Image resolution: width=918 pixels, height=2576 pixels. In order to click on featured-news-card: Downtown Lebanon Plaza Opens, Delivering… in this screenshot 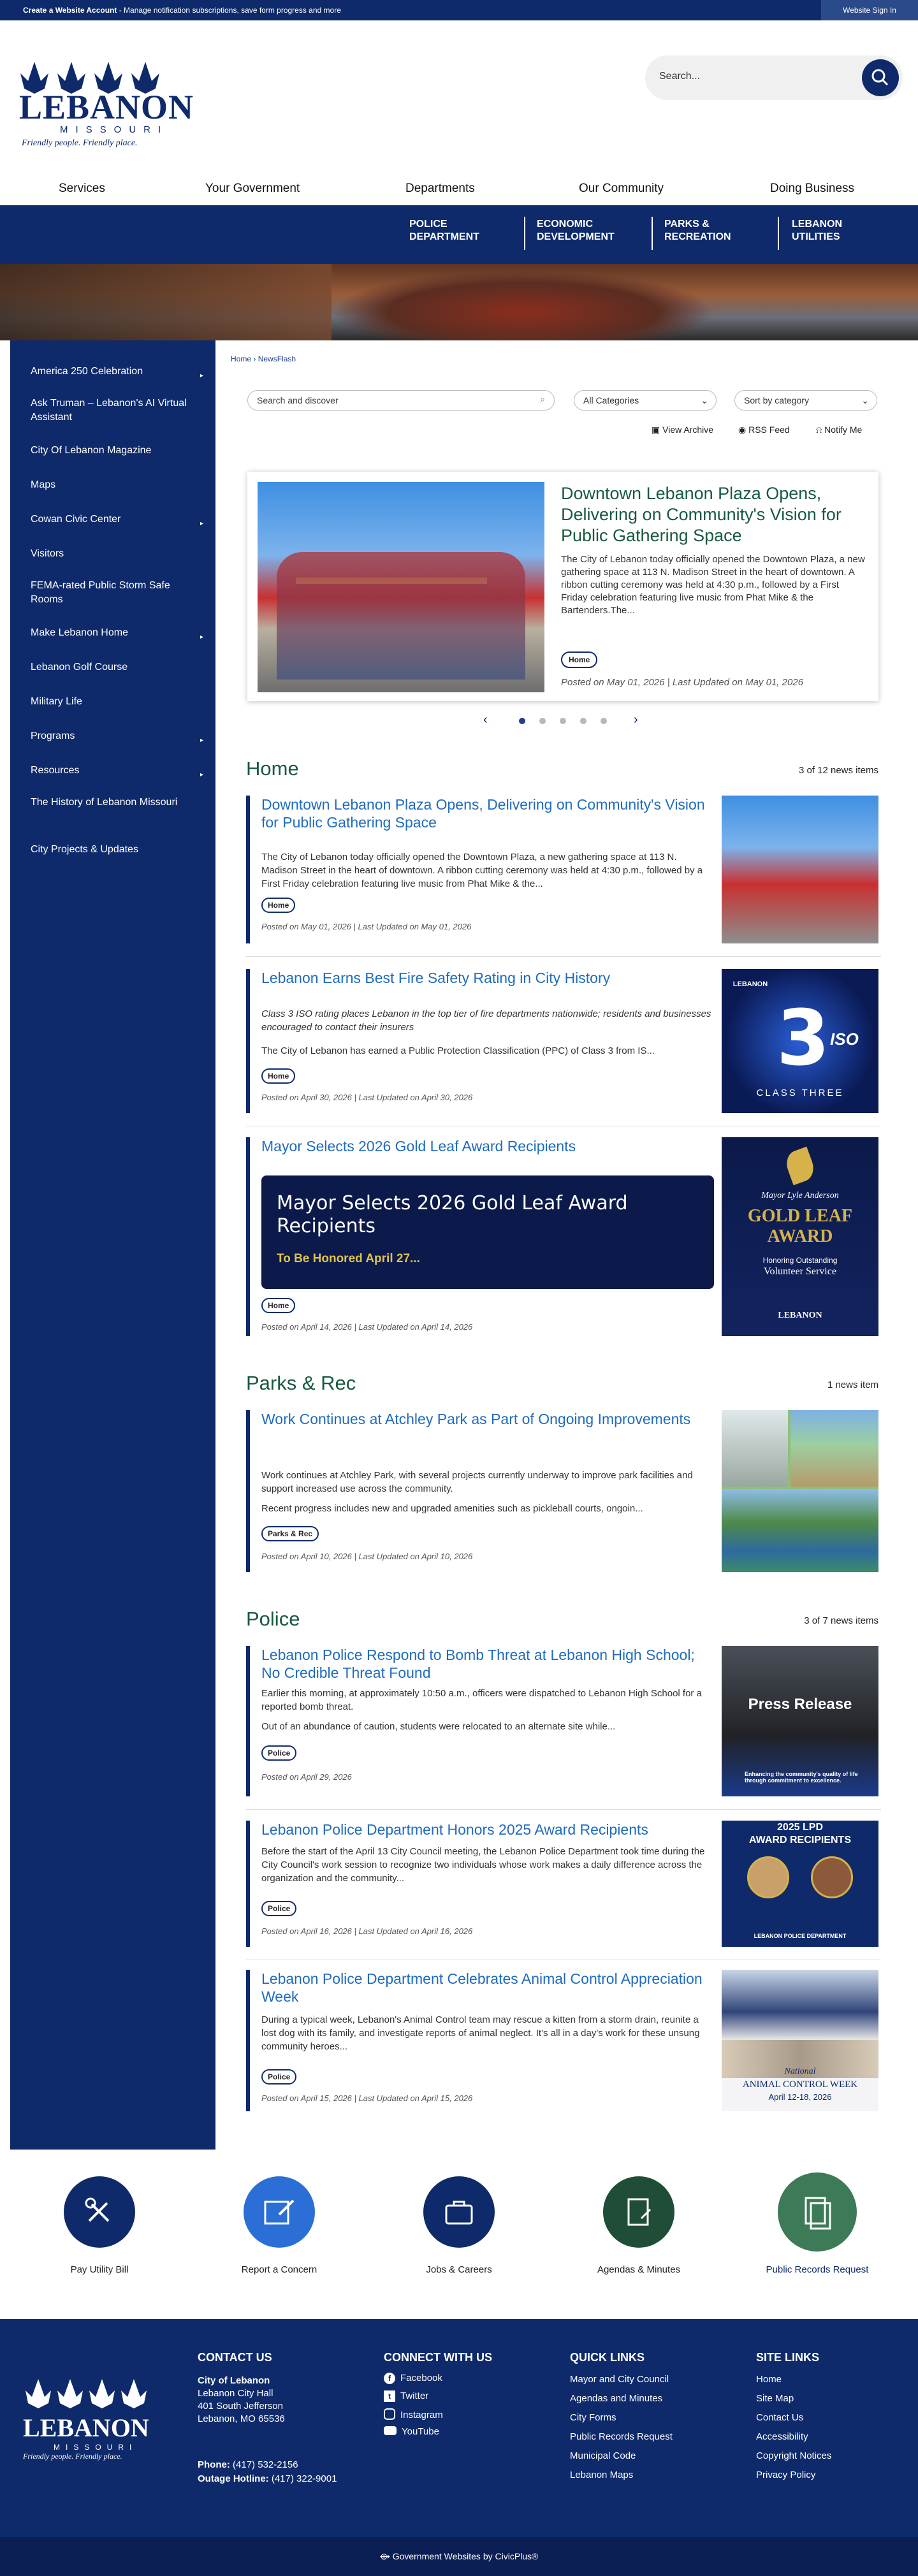, I will do `click(562, 586)`.